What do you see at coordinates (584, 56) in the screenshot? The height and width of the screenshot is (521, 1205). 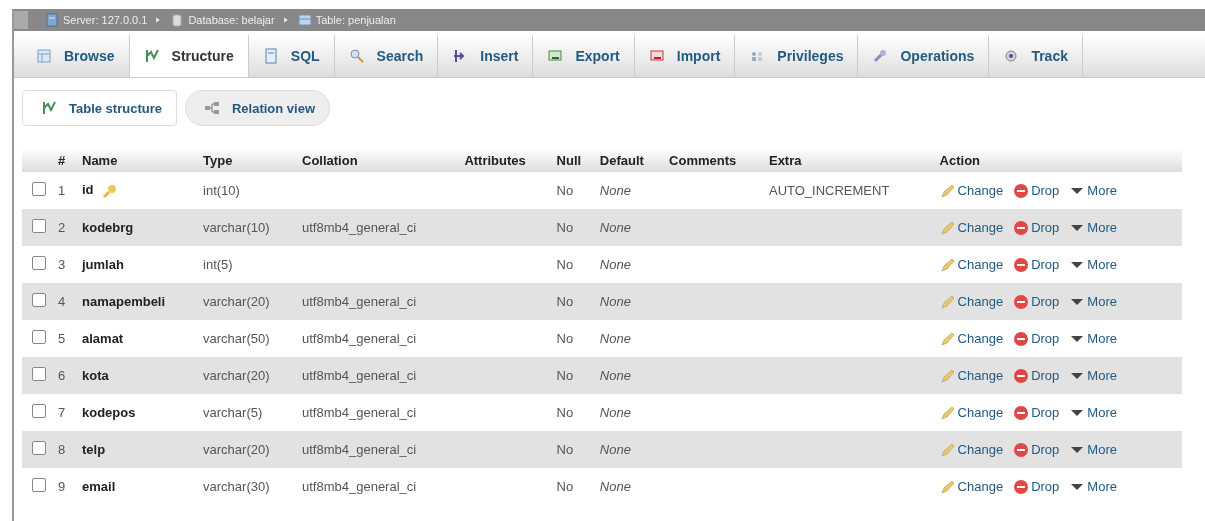 I see `tab: Export` at bounding box center [584, 56].